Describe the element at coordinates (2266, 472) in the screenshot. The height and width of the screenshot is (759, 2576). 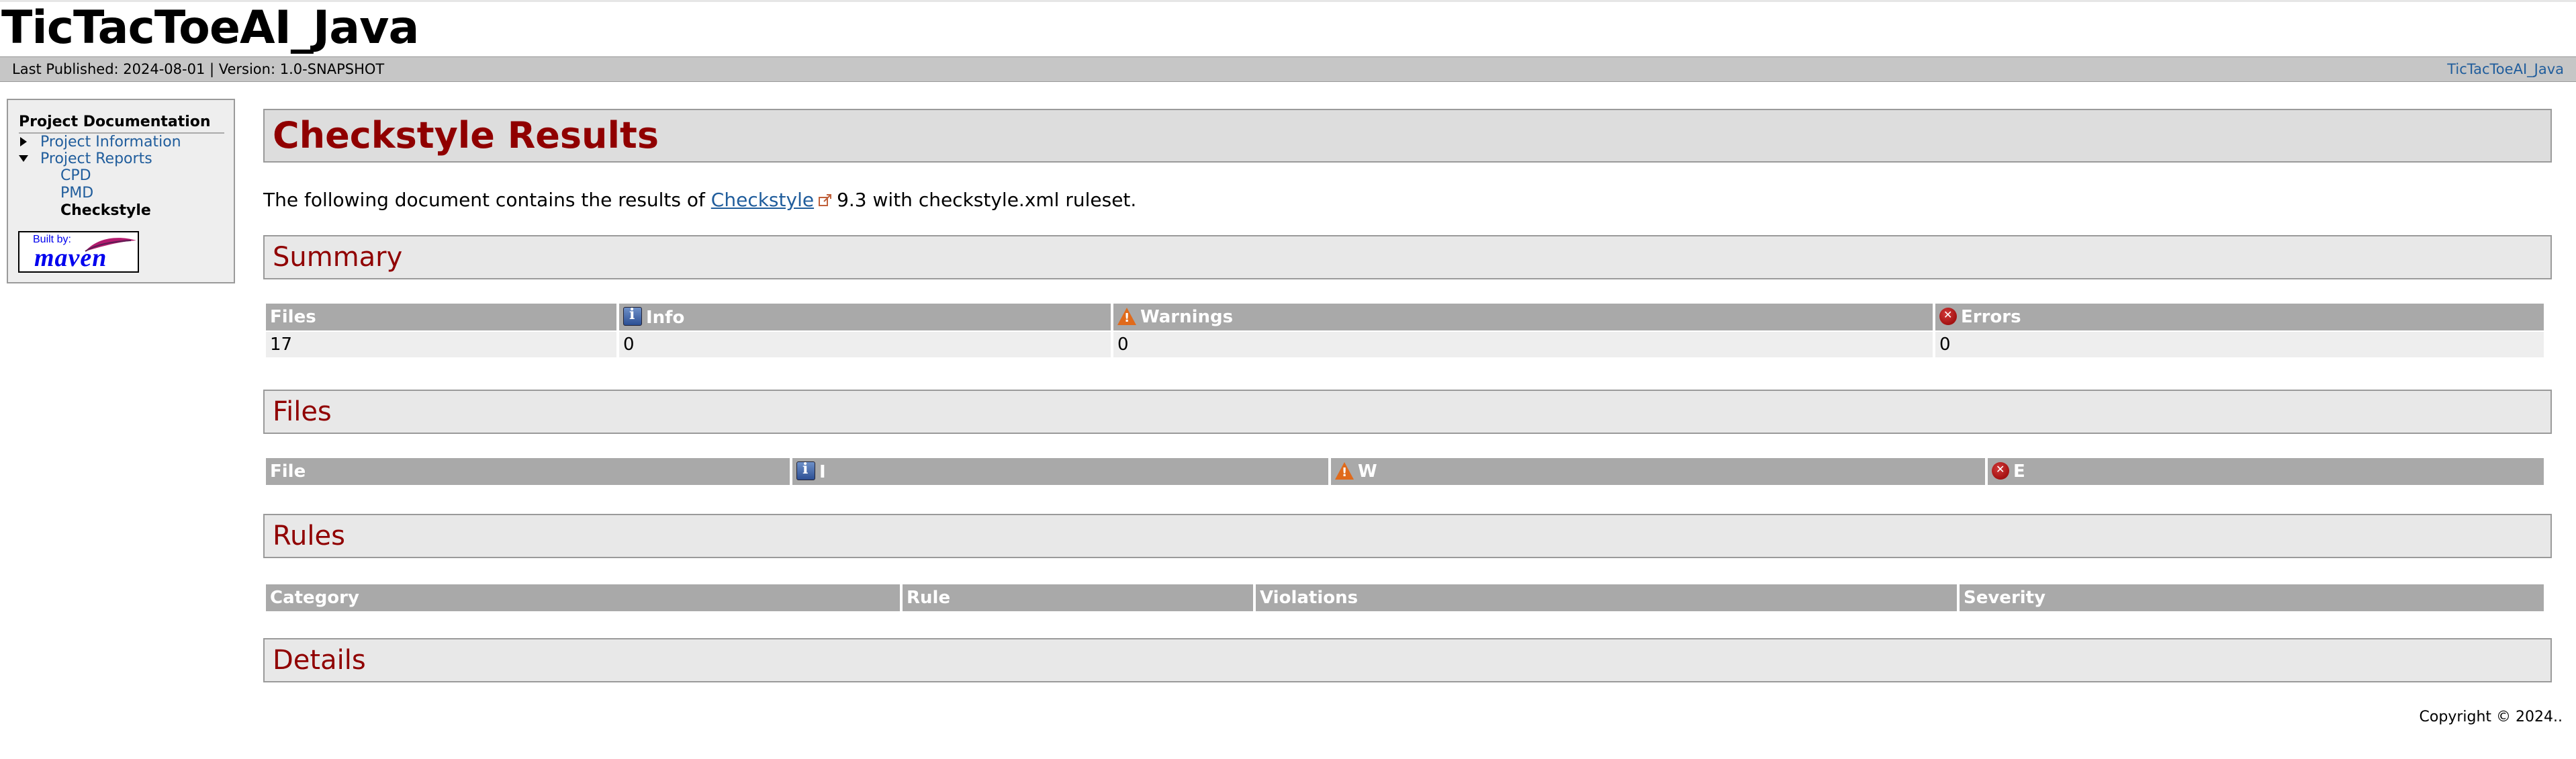
I see `col-e: E` at that location.